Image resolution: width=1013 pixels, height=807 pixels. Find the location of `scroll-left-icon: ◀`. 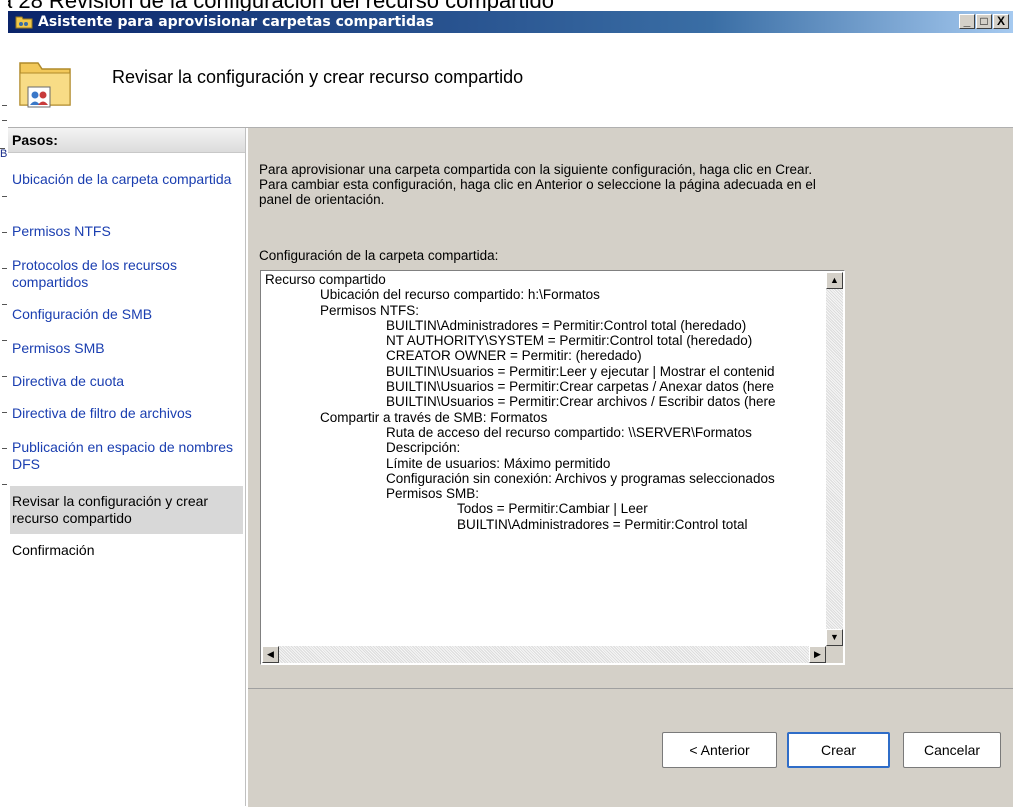

scroll-left-icon: ◀ is located at coordinates (270, 654).